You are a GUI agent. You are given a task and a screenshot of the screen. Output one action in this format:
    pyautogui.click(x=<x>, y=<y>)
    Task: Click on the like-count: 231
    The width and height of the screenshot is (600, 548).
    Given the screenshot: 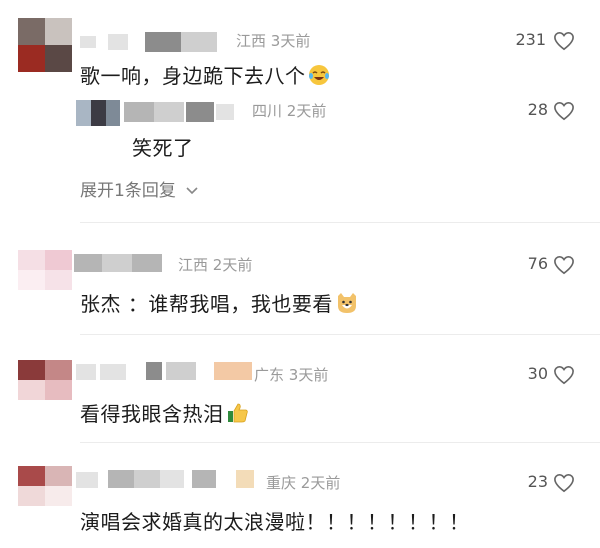 What is the action you would take?
    pyautogui.click(x=530, y=39)
    